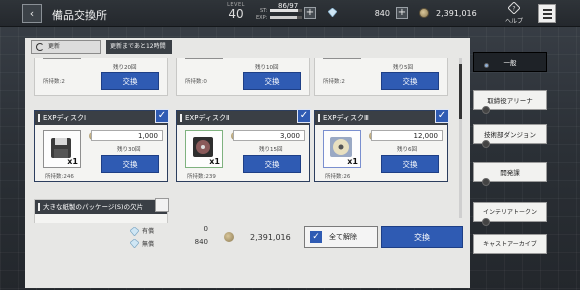 The height and width of the screenshot is (290, 580). I want to click on gem-value: 840, so click(382, 13).